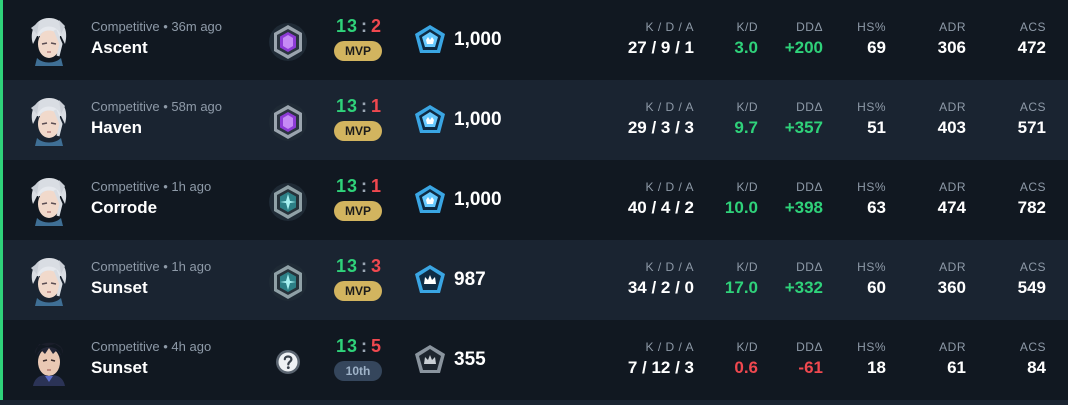 The image size is (1068, 405). I want to click on rank-rating-value: 987, so click(470, 279).